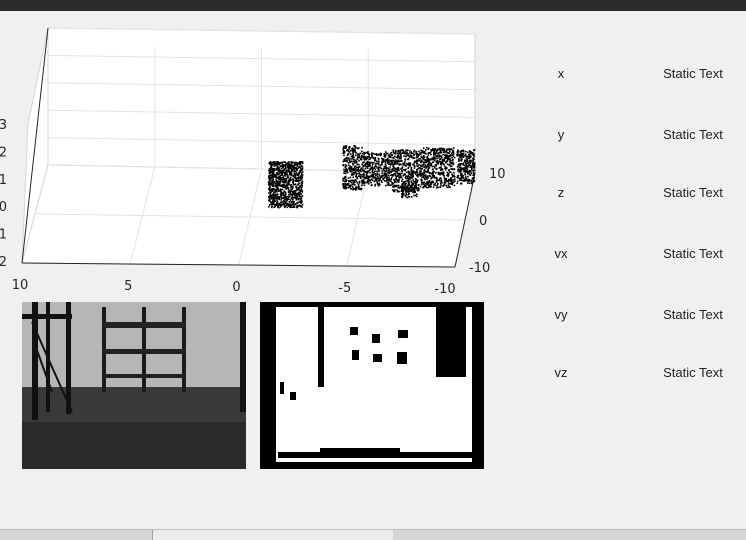  Describe the element at coordinates (693, 253) in the screenshot. I see `readout-value-vx: Static Text` at that location.